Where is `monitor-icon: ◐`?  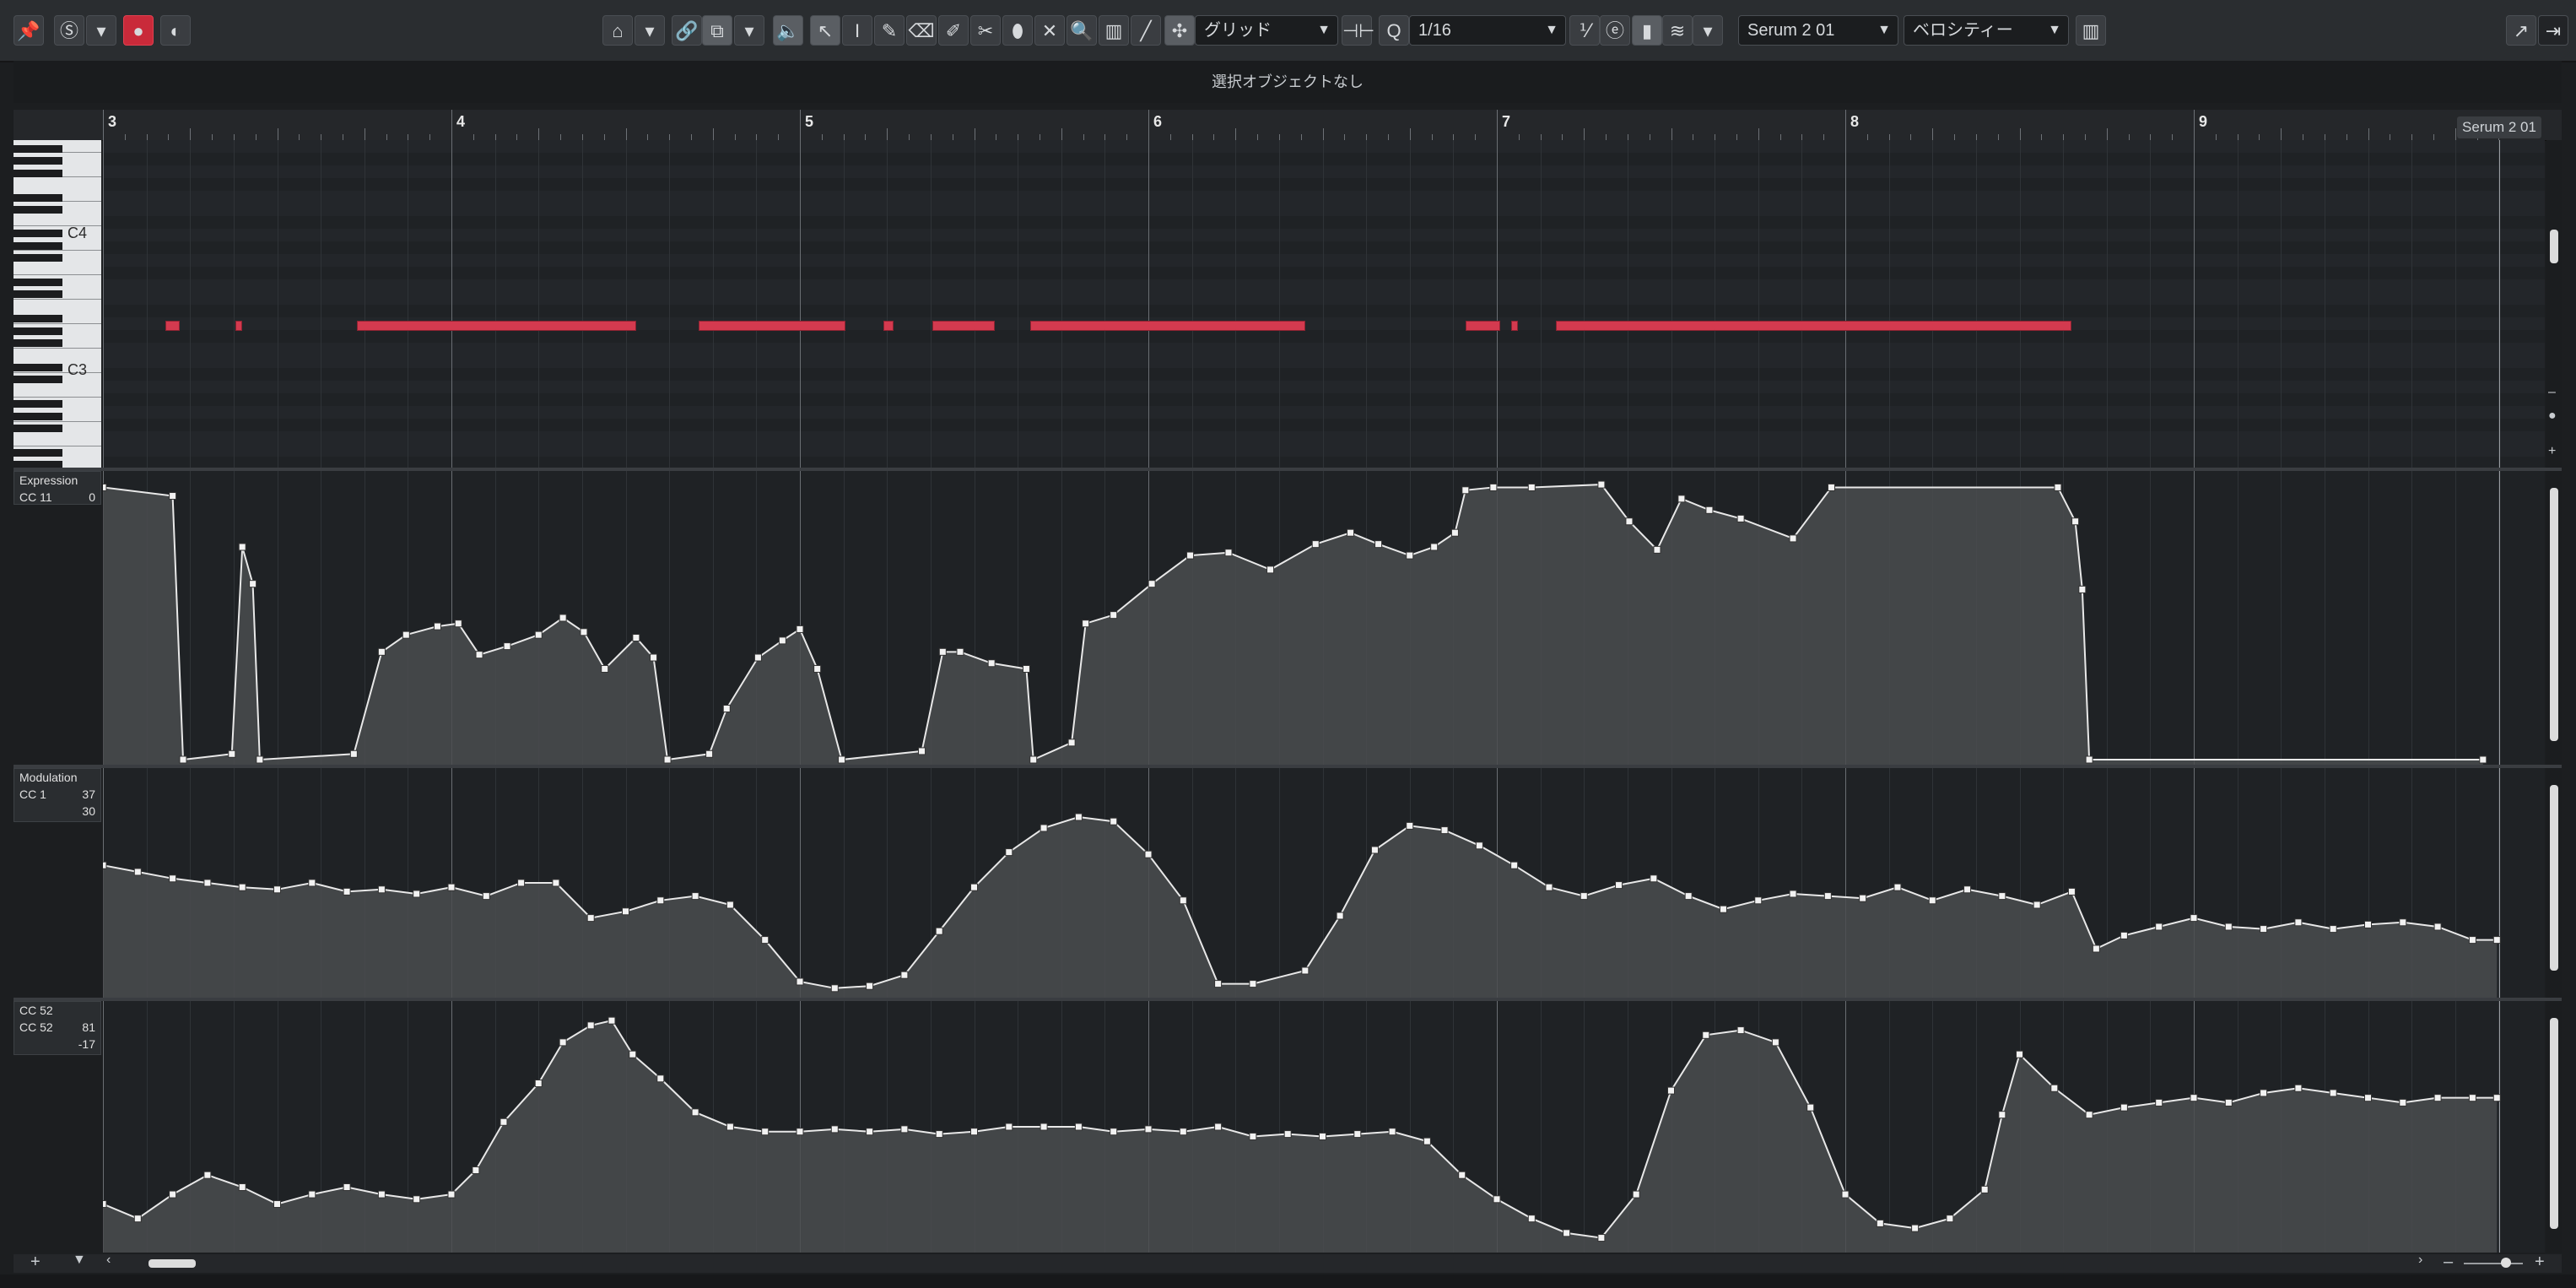 monitor-icon: ◐ is located at coordinates (175, 30).